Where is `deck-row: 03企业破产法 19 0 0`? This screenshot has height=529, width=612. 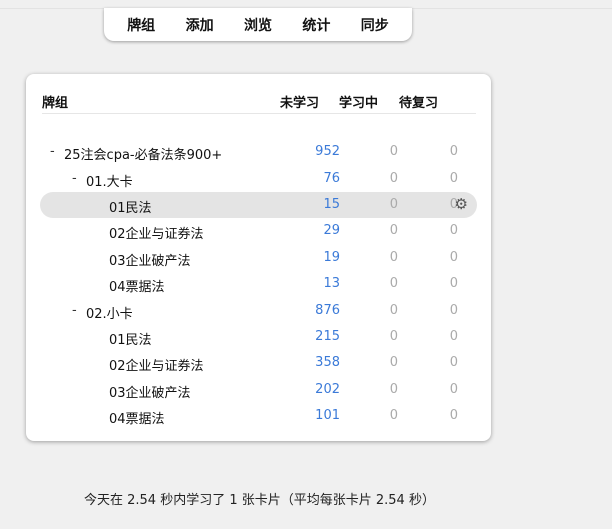
deck-row: 03企业破产法 19 0 0 is located at coordinates (258, 258).